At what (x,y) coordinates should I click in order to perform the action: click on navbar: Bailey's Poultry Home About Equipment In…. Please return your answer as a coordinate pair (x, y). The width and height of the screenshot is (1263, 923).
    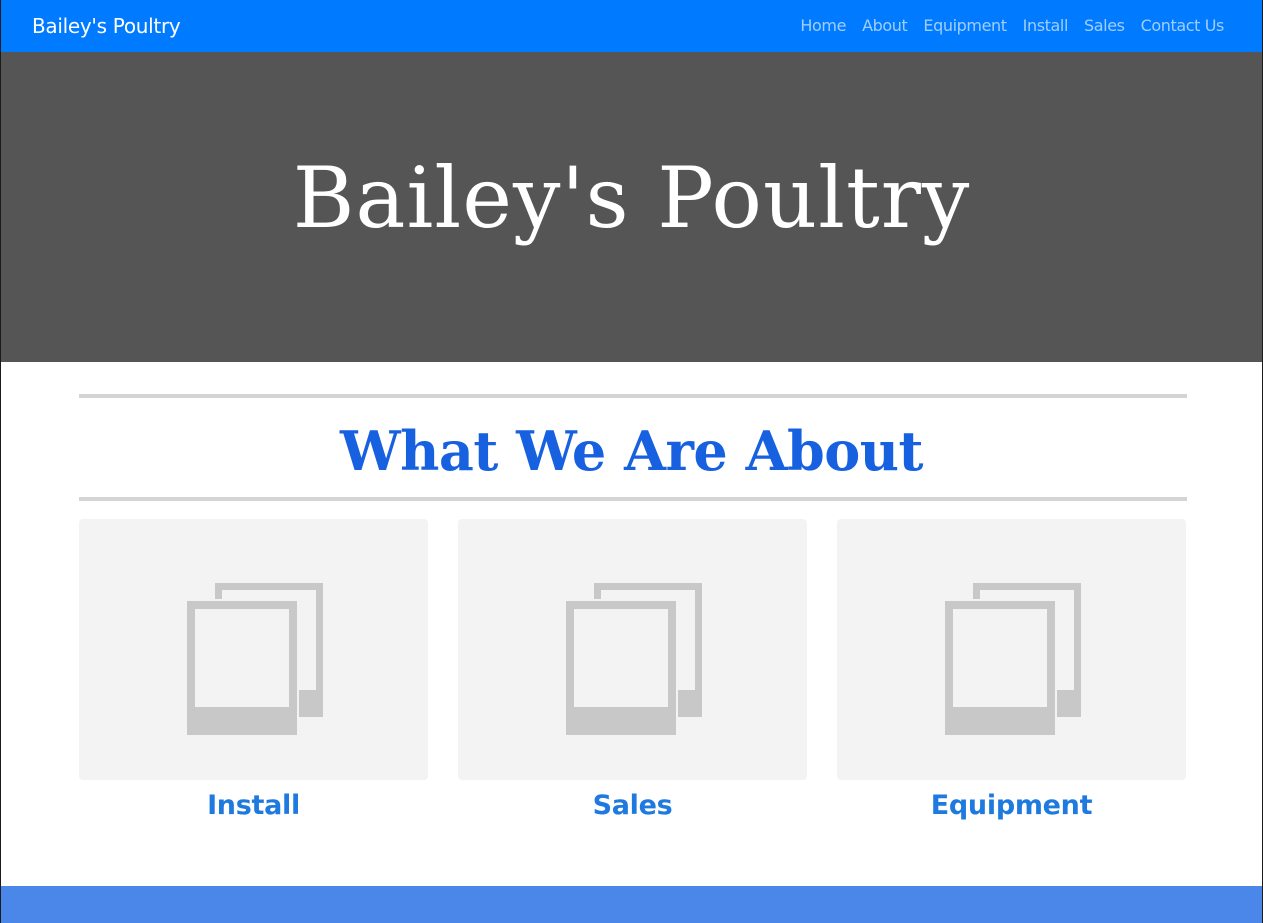
    Looking at the image, I should click on (631, 26).